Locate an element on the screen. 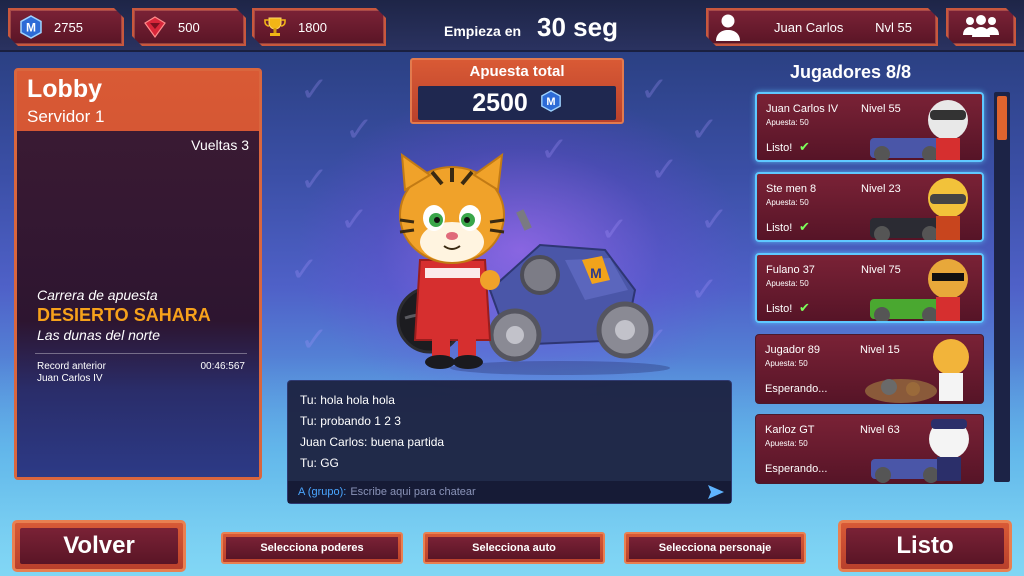 The height and width of the screenshot is (576, 1024). scrollbar-thumb is located at coordinates (1002, 118).